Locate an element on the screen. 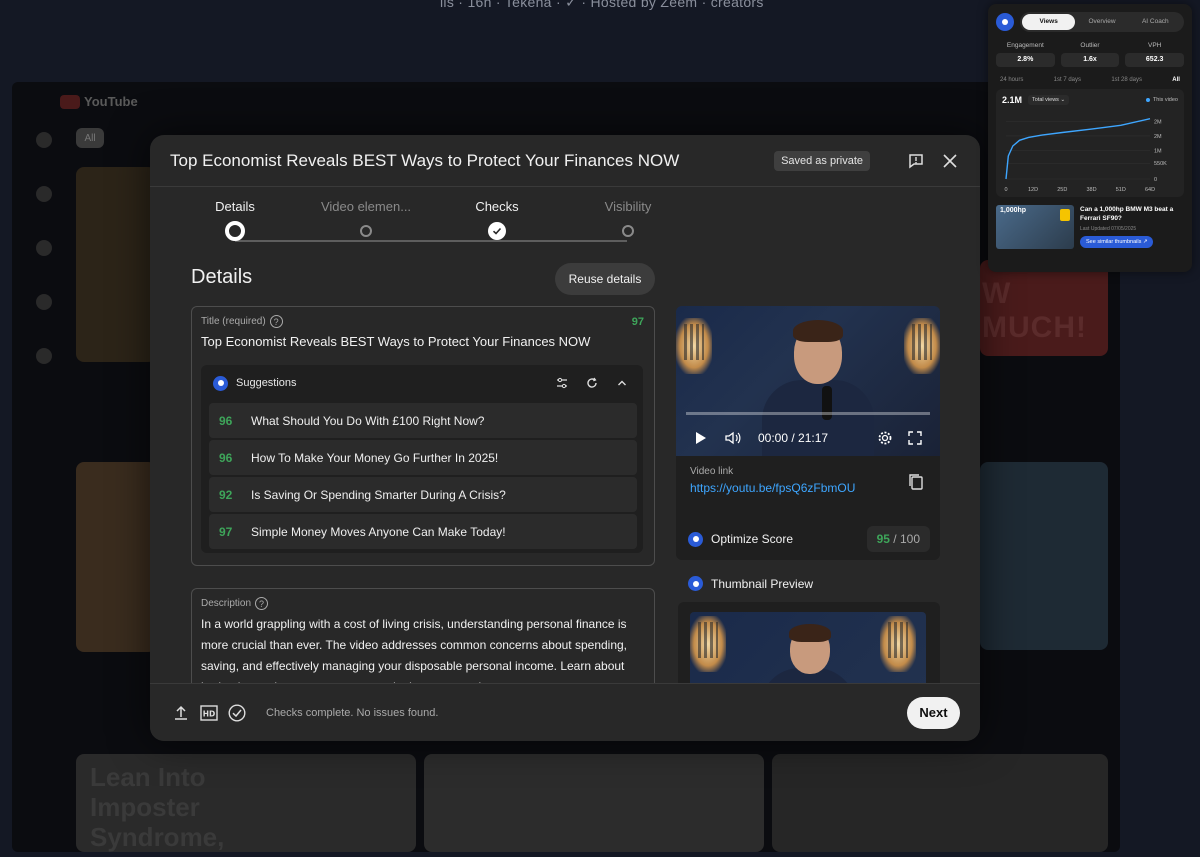  suggestions-header: Suggestions is located at coordinates (422, 383).